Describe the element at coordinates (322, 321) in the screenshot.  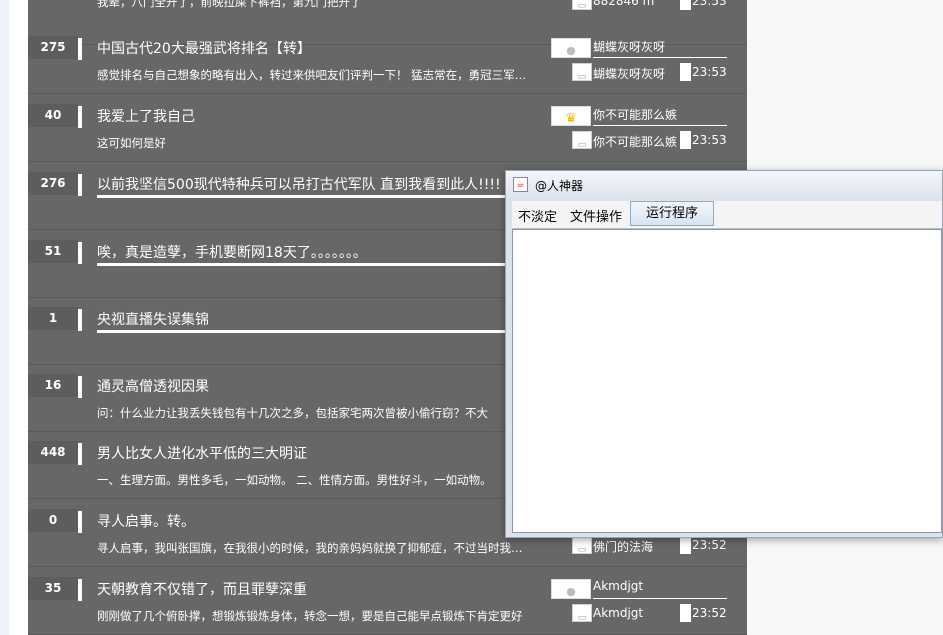
I see `thread-title: 央视直播失误集锦` at that location.